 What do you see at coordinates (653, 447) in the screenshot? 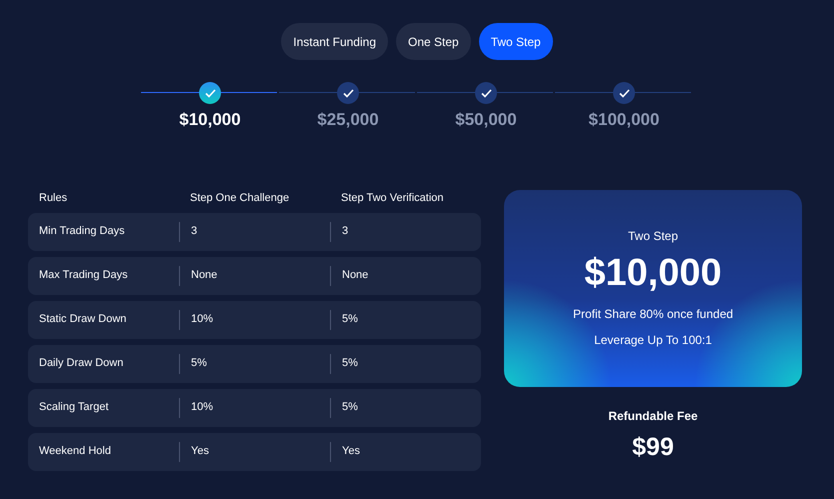
I see `fee-amount: $99` at bounding box center [653, 447].